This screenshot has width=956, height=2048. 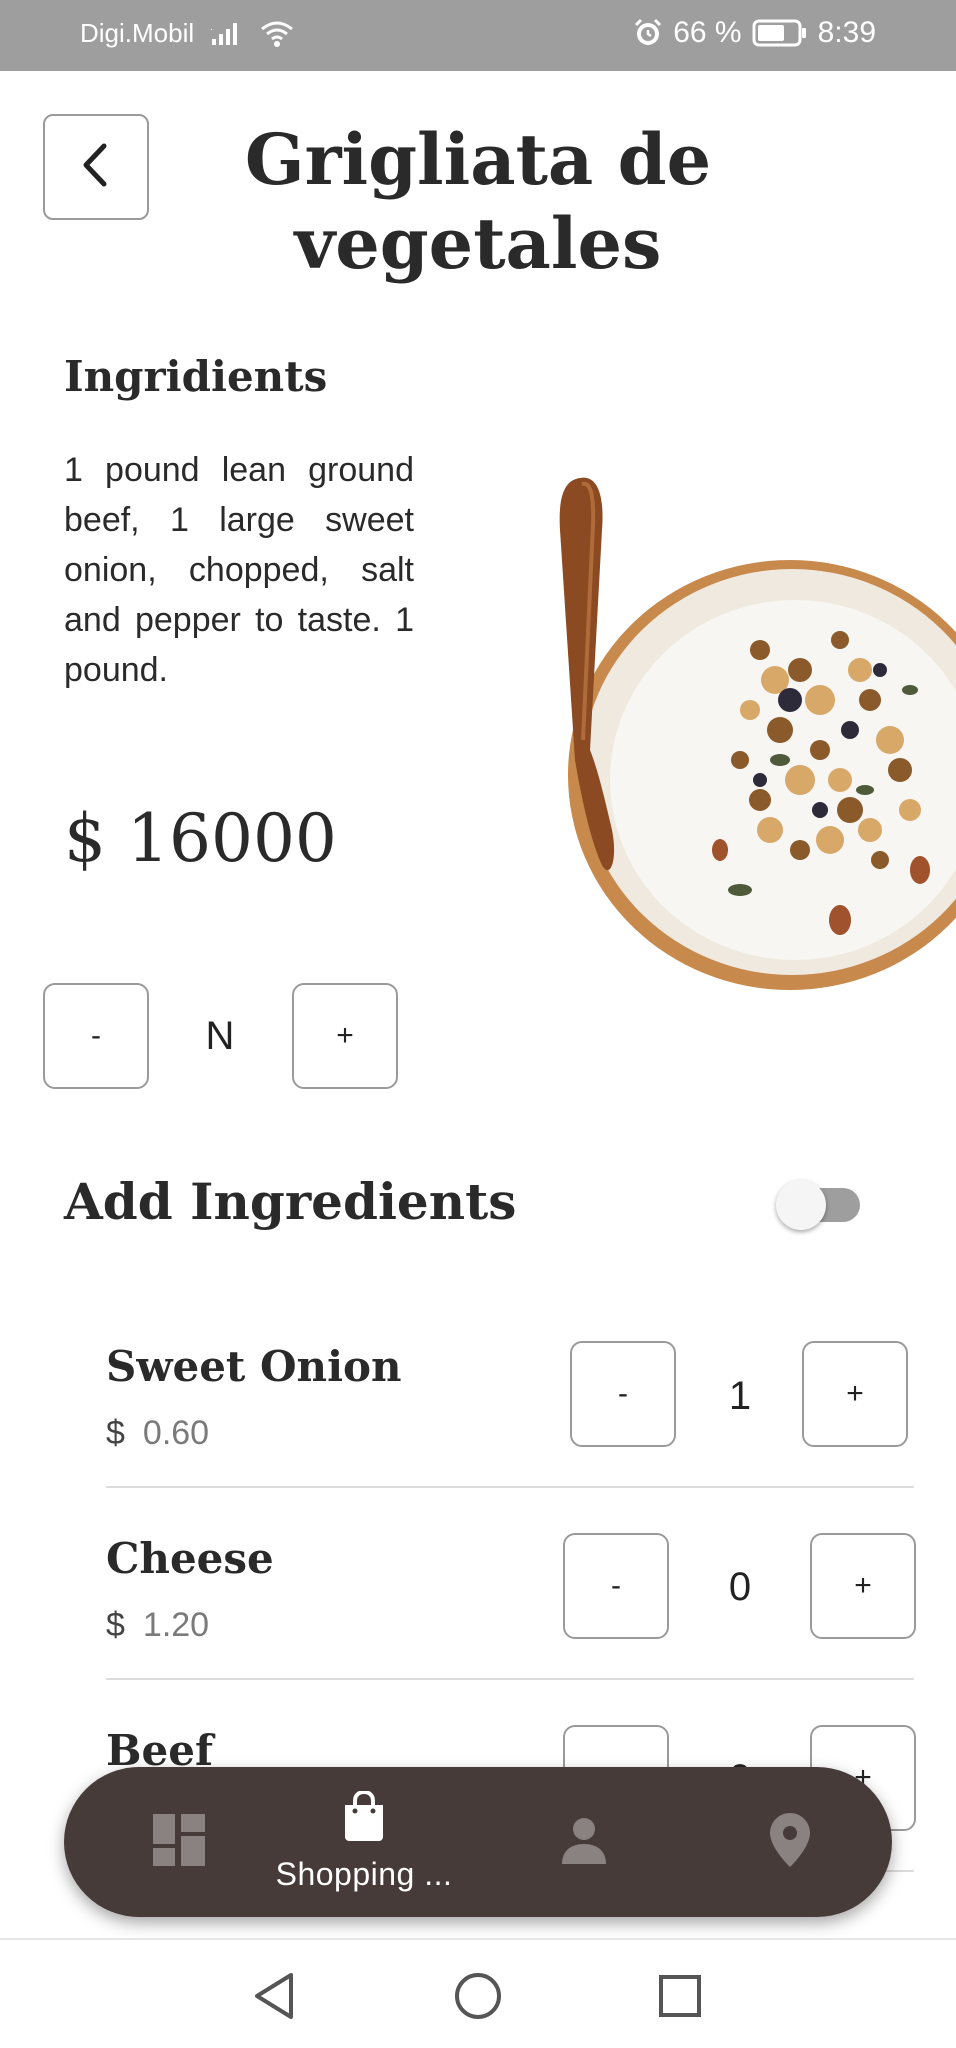 What do you see at coordinates (738, 730) in the screenshot?
I see `granola-bowl-image` at bounding box center [738, 730].